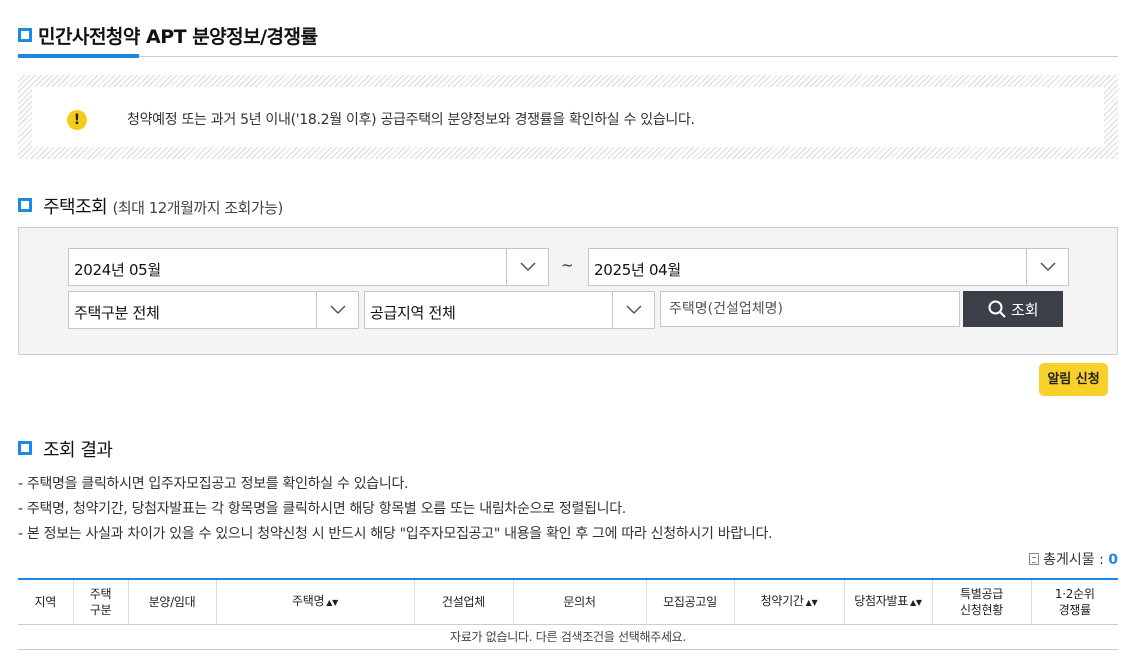 Image resolution: width=1132 pixels, height=658 pixels. I want to click on page-title: 민간사전청약 APT 분양정보/경쟁률, so click(178, 37).